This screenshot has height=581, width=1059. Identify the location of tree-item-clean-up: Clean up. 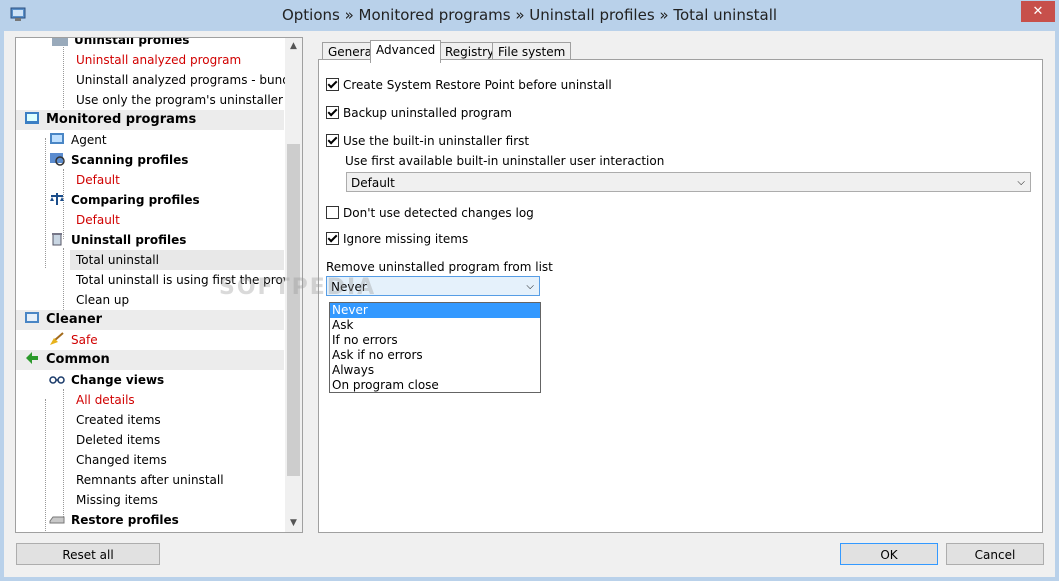
(102, 300).